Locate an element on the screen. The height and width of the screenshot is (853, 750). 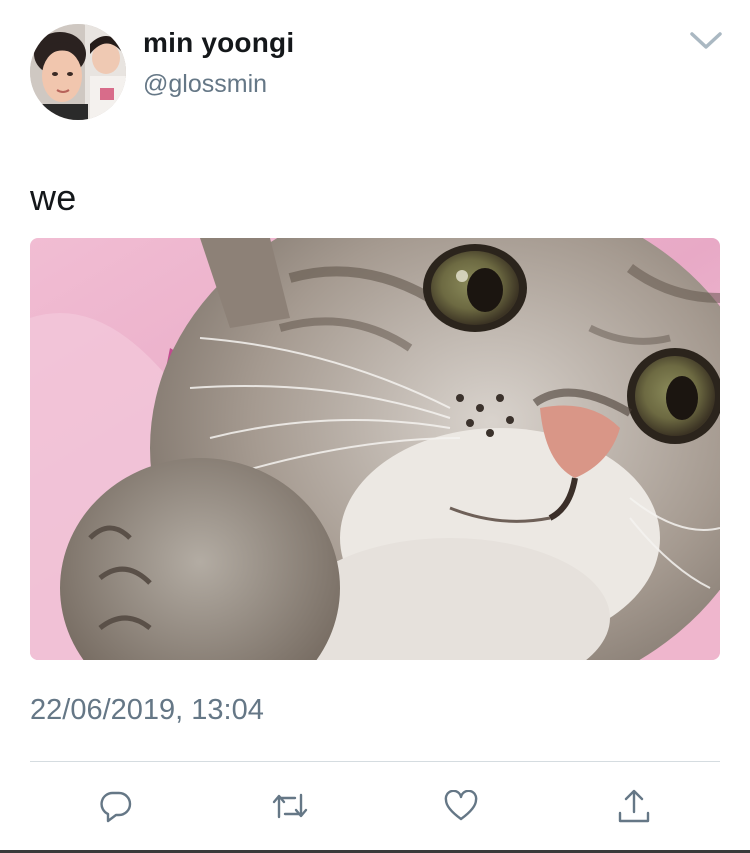
tweet-timestamp: 22/06/2019, 13:04 is located at coordinates (147, 710).